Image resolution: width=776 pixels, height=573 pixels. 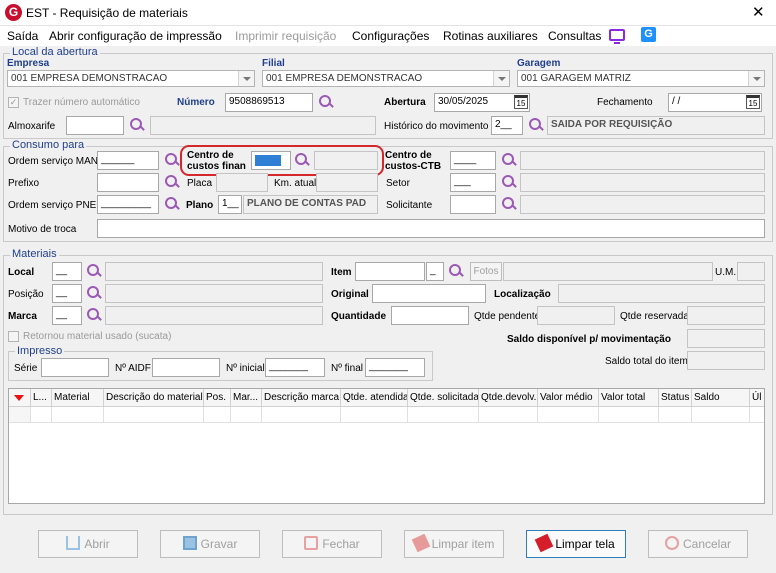 What do you see at coordinates (390, 271) in the screenshot?
I see `item-field` at bounding box center [390, 271].